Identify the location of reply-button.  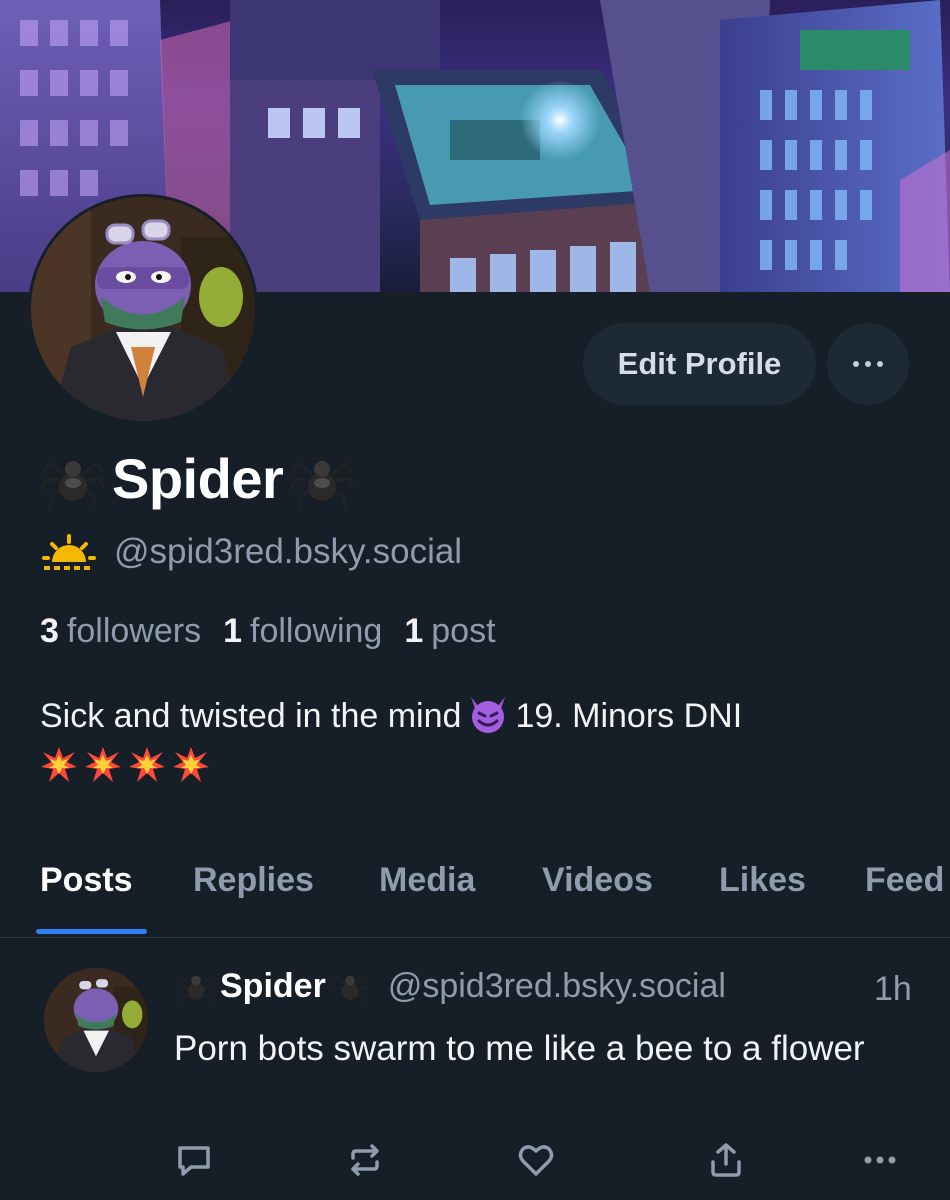
(194, 1160).